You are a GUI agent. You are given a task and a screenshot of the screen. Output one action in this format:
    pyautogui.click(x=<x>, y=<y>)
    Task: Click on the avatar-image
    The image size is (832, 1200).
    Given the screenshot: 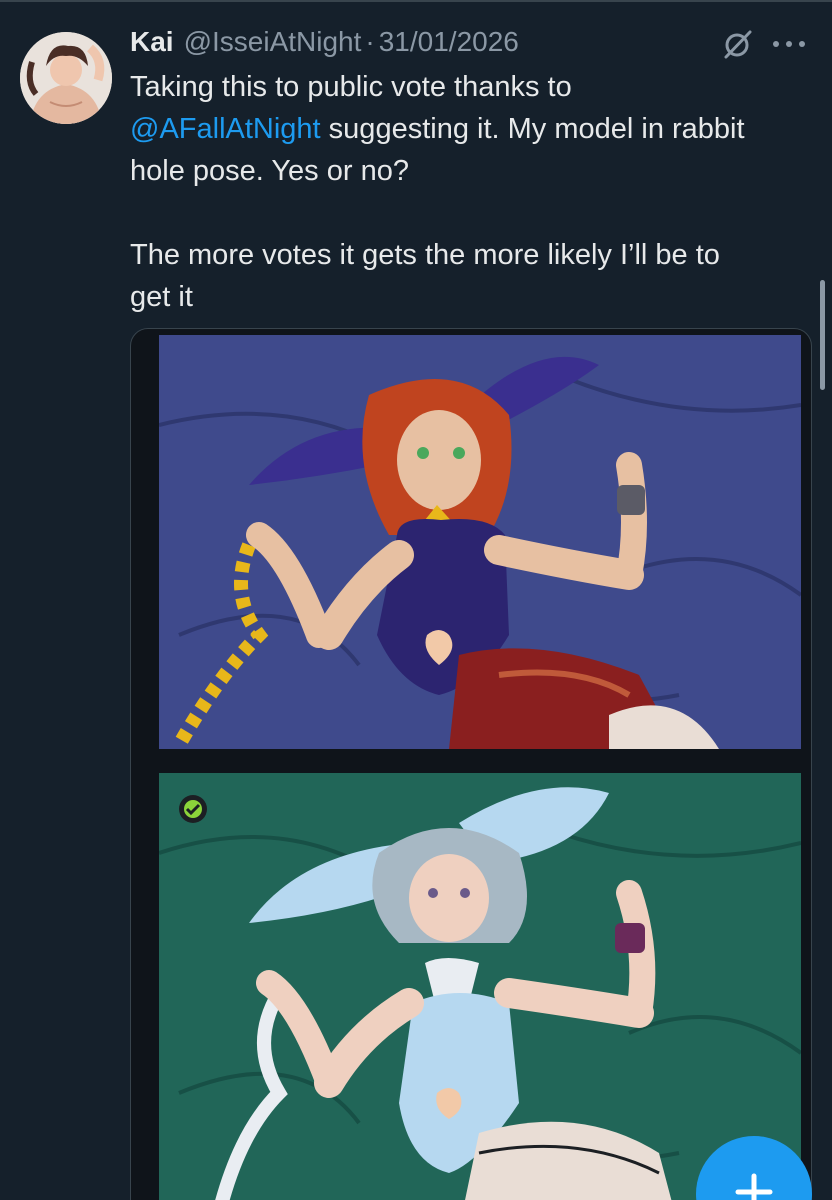 What is the action you would take?
    pyautogui.click(x=66, y=78)
    